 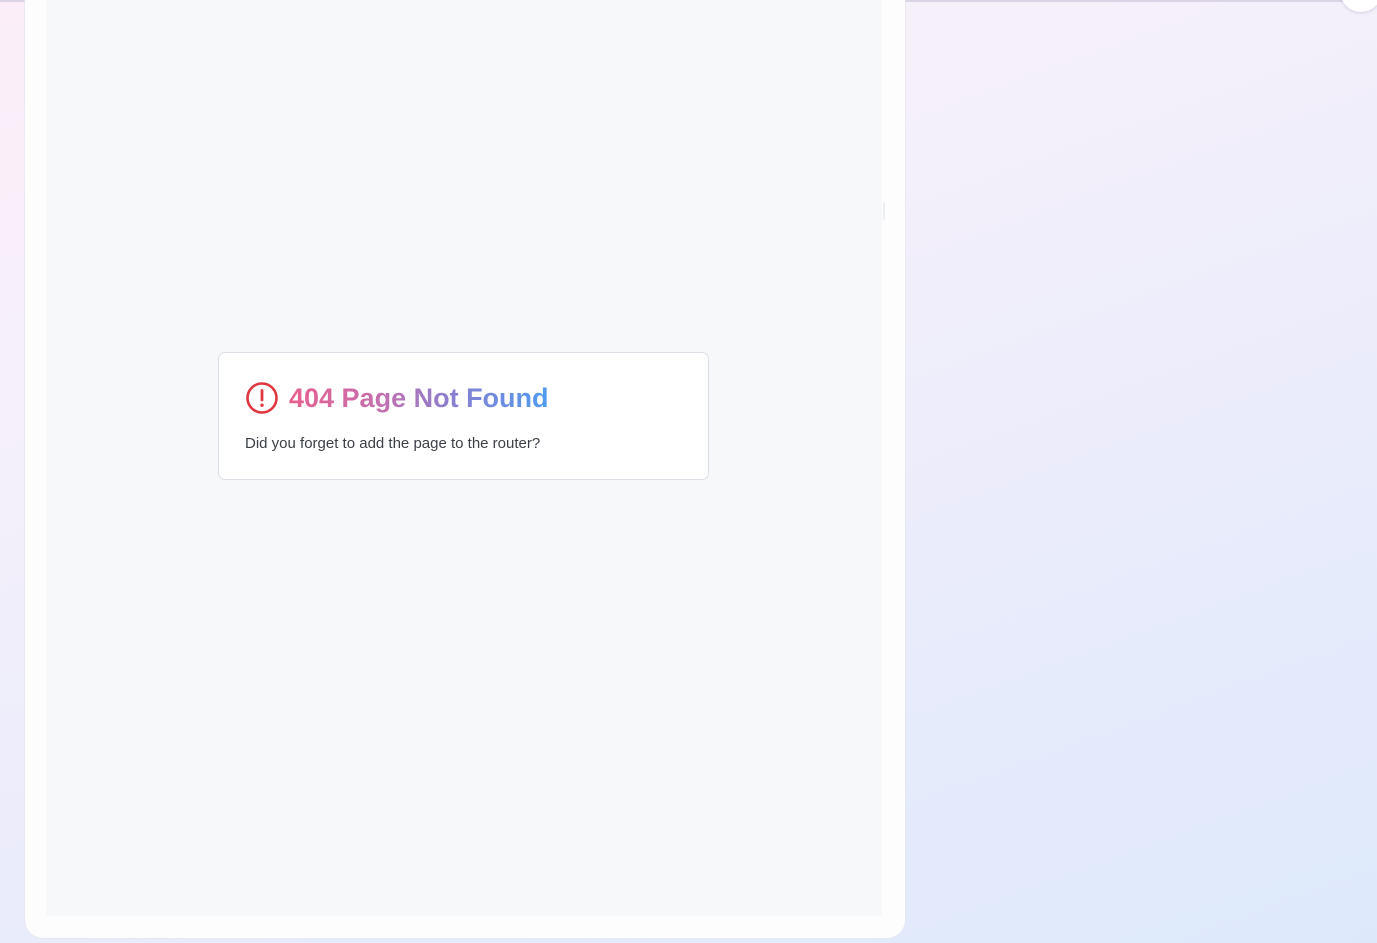 I want to click on alert-circle-icon, so click(x=262, y=398).